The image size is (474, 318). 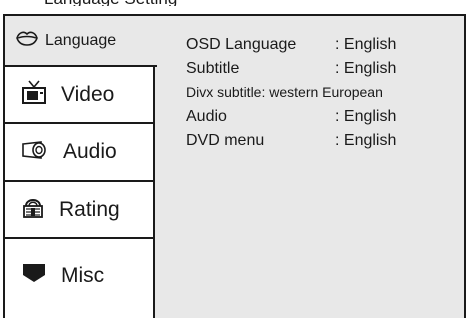 What do you see at coordinates (206, 116) in the screenshot?
I see `setting-name: Audio` at bounding box center [206, 116].